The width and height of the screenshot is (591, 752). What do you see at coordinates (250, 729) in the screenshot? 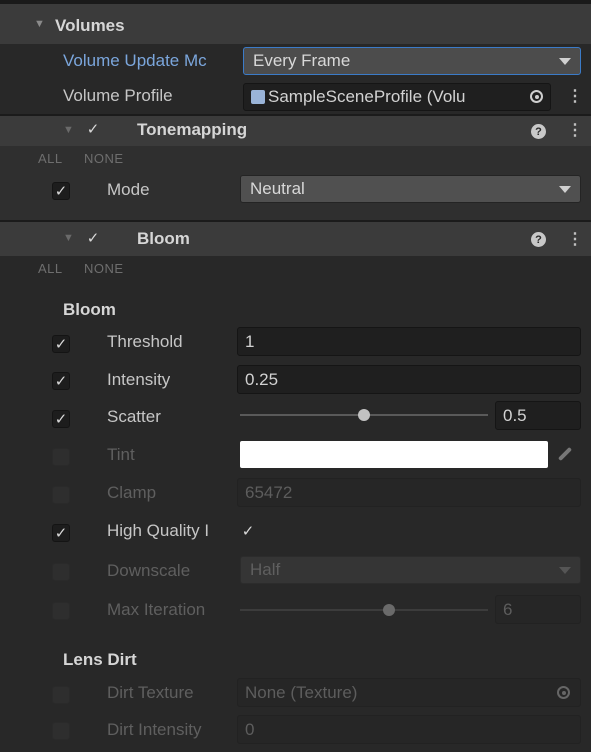
I see `dirt-intensity-value: 0` at bounding box center [250, 729].